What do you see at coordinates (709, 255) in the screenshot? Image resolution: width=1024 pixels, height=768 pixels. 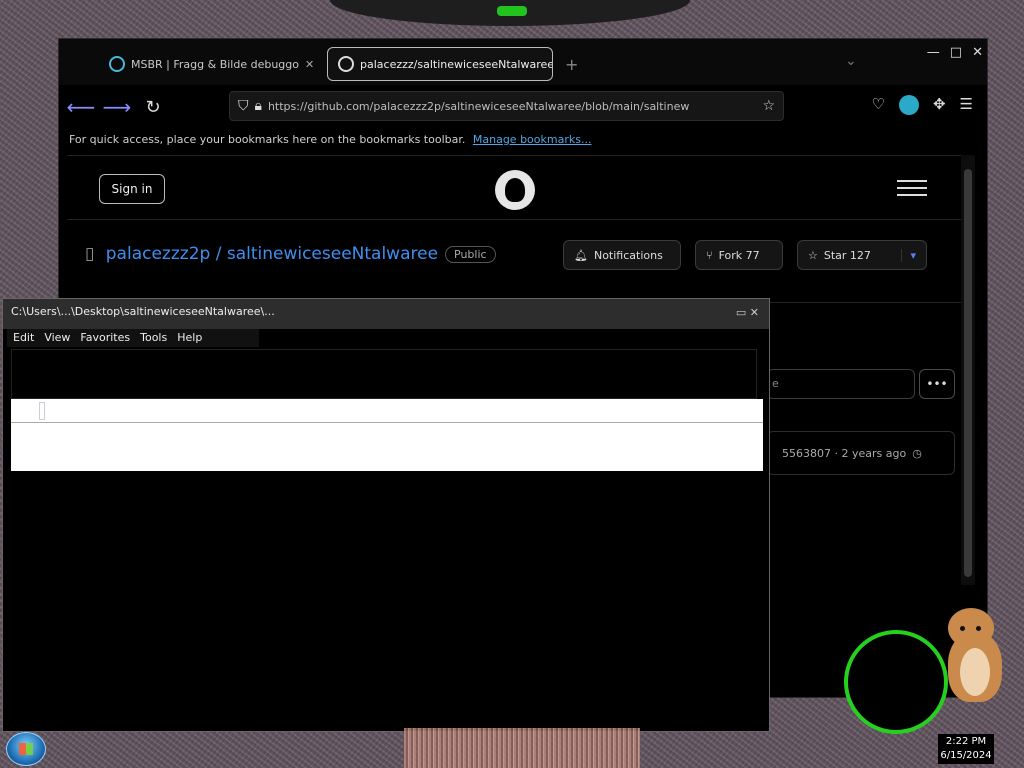 I see `fork-icon: ⑂` at bounding box center [709, 255].